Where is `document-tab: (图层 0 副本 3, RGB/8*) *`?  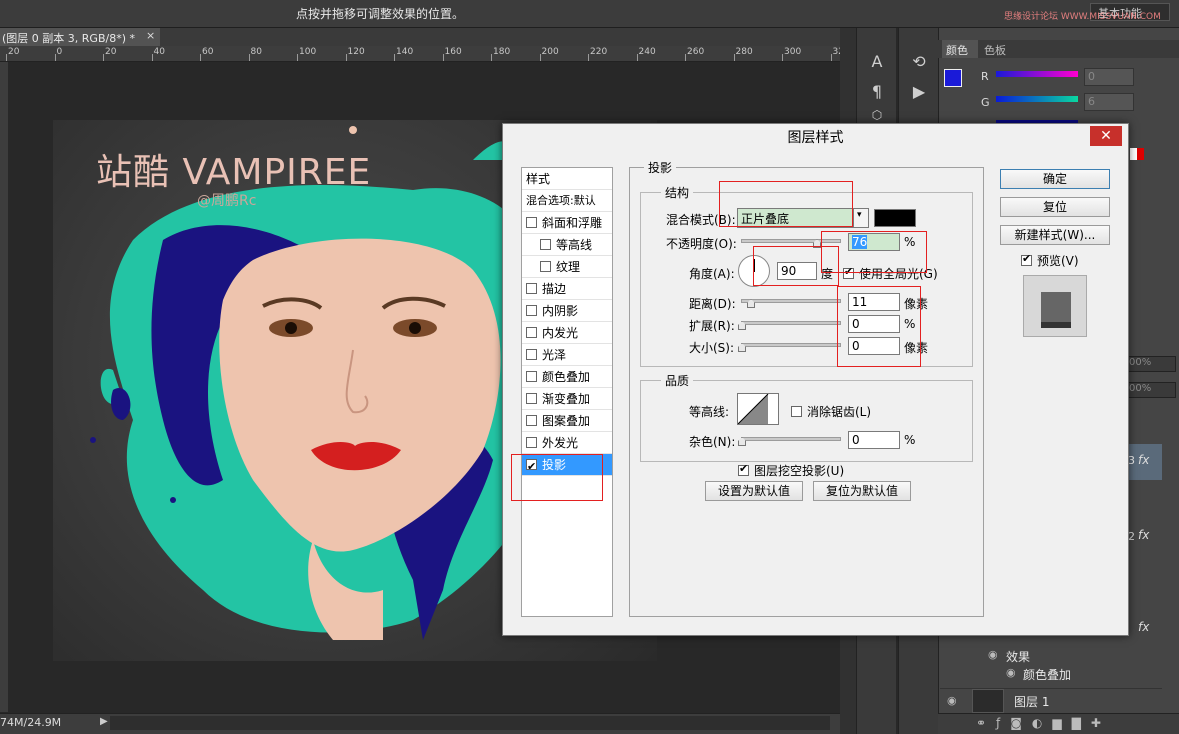 document-tab: (图层 0 副本 3, RGB/8*) * is located at coordinates (80, 37).